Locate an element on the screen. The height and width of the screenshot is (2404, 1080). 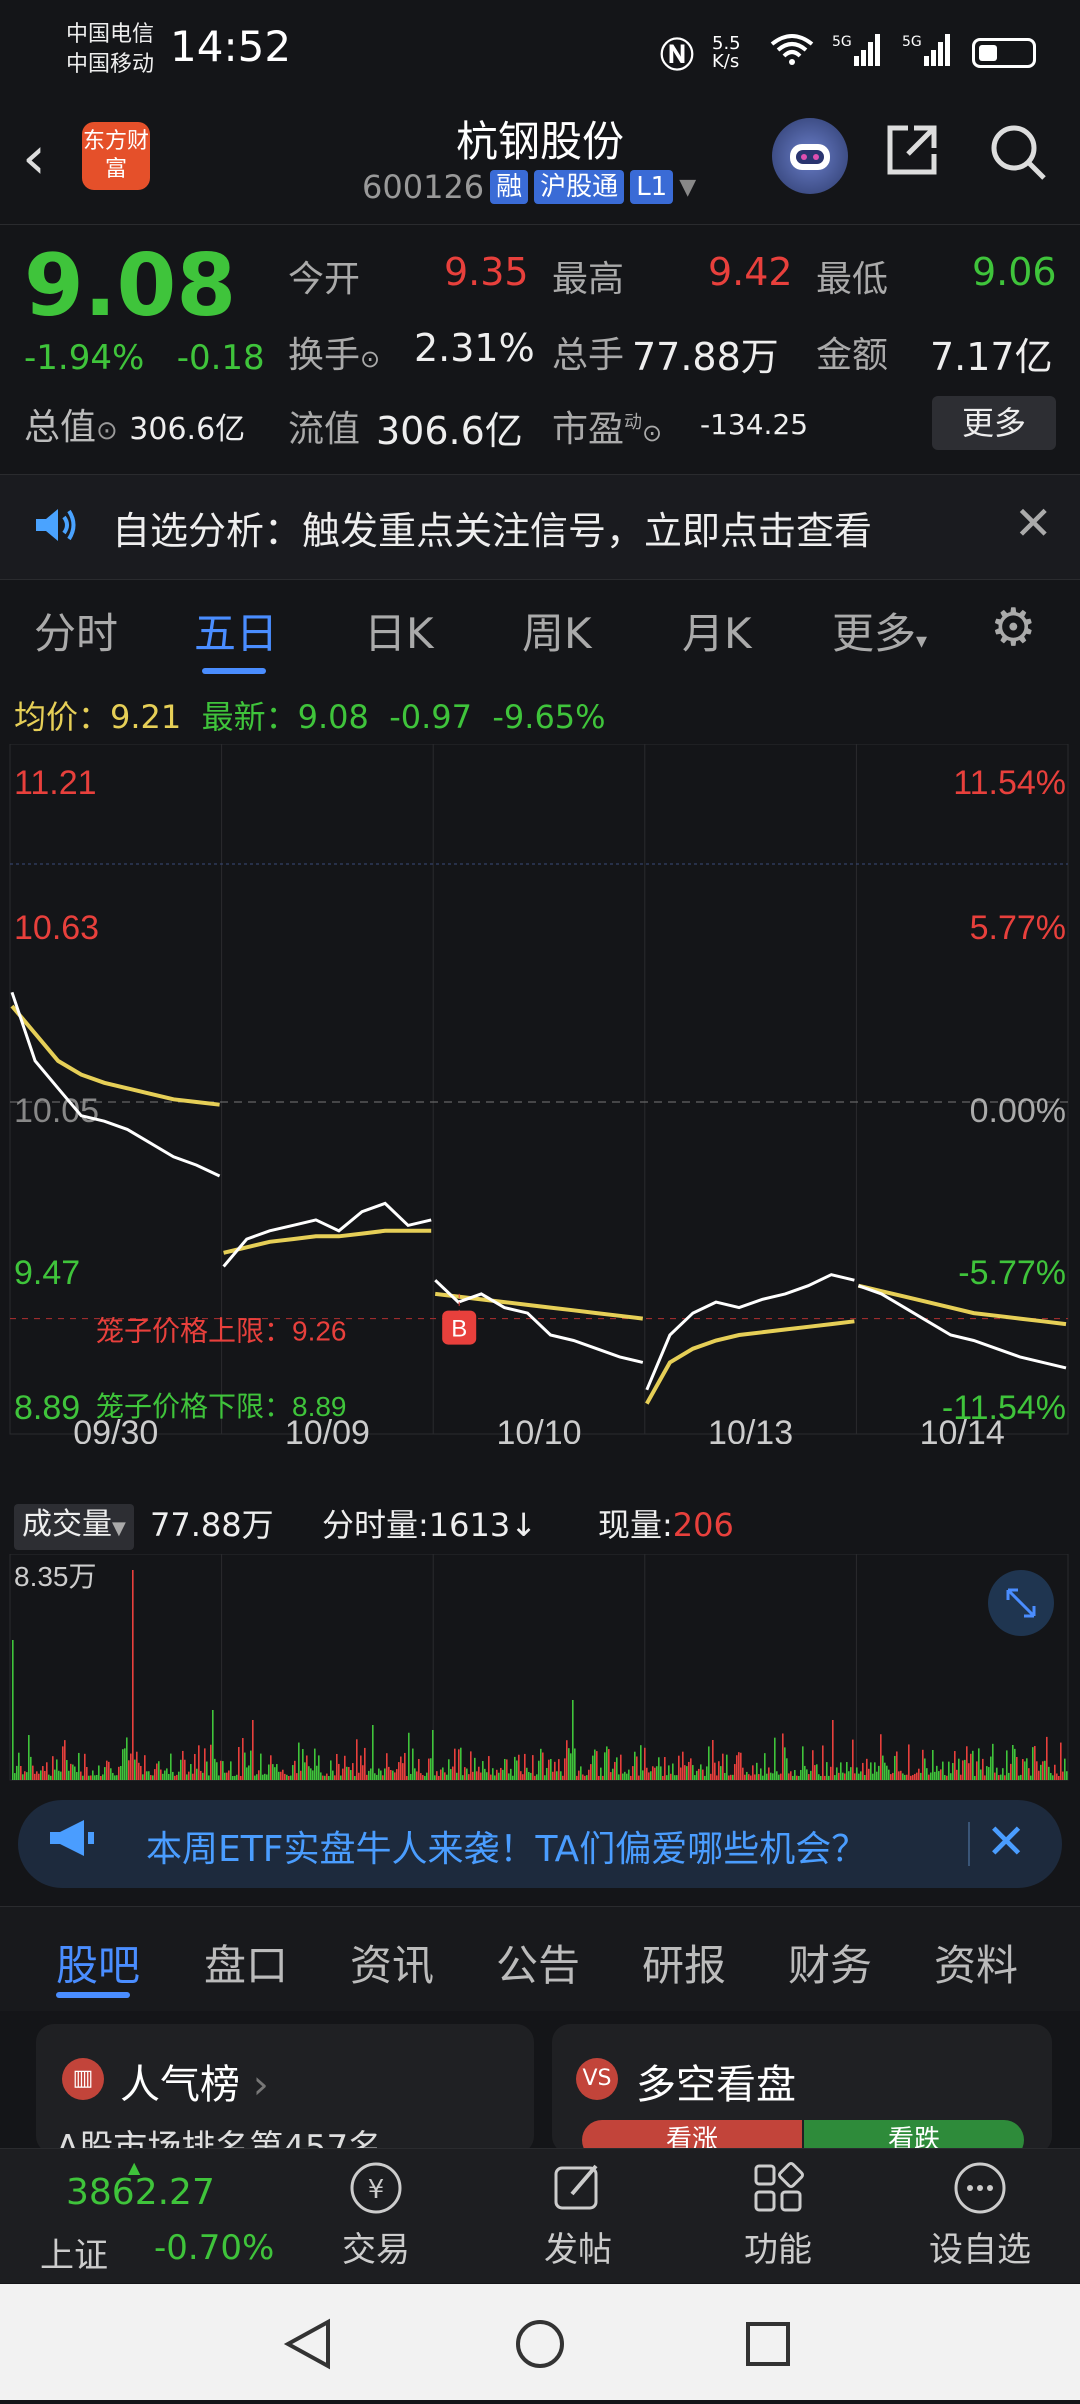
bull-bear-card: VS 多空看盘 看涨 看跌 is located at coordinates (802, 2092).